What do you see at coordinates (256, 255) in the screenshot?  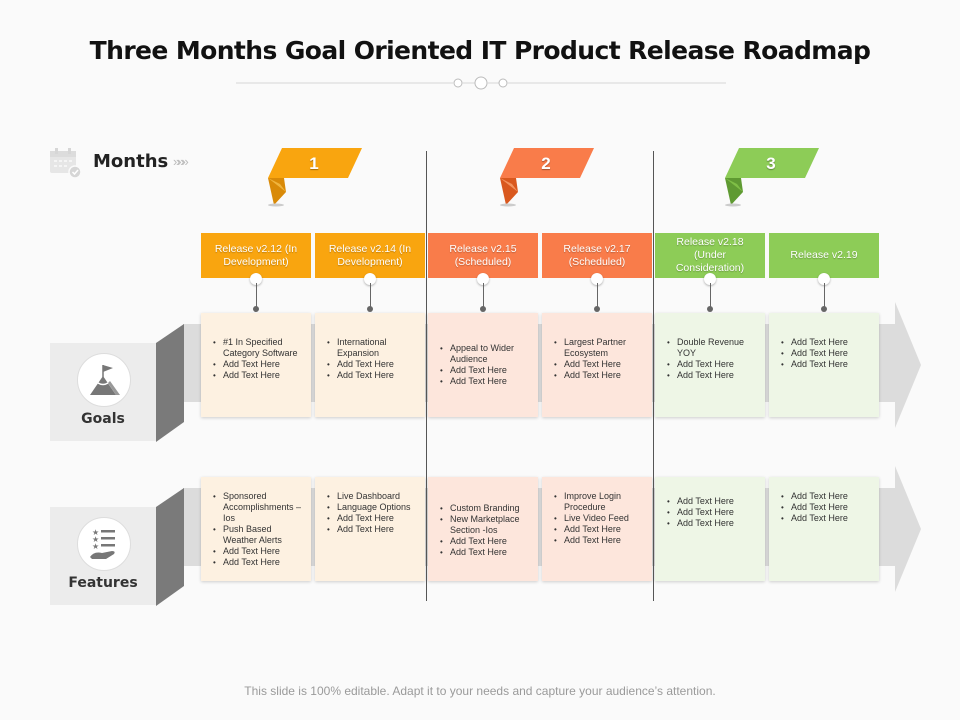 I see `release-header: Release v2.12 (In Development)` at bounding box center [256, 255].